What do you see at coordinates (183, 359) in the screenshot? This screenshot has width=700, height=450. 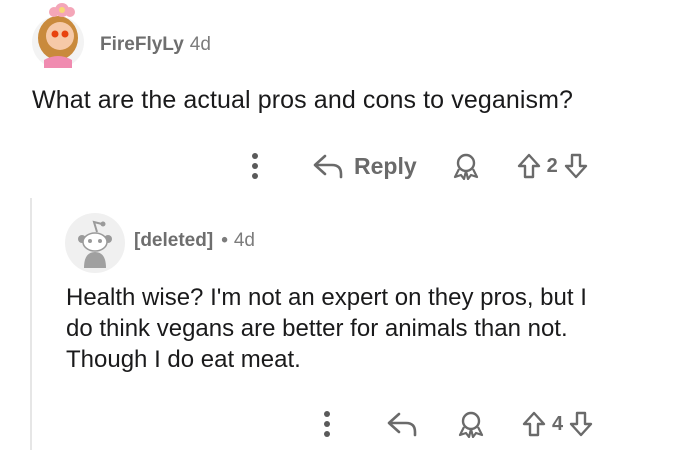 I see `comment-body-line: Though I do eat meat.` at bounding box center [183, 359].